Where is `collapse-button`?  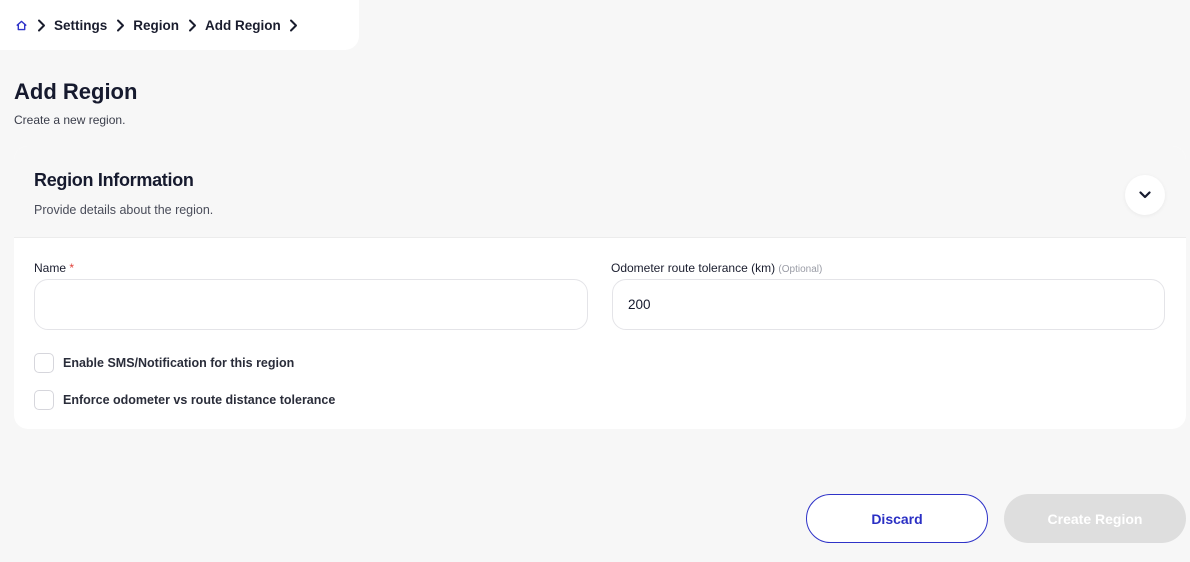 collapse-button is located at coordinates (1145, 195).